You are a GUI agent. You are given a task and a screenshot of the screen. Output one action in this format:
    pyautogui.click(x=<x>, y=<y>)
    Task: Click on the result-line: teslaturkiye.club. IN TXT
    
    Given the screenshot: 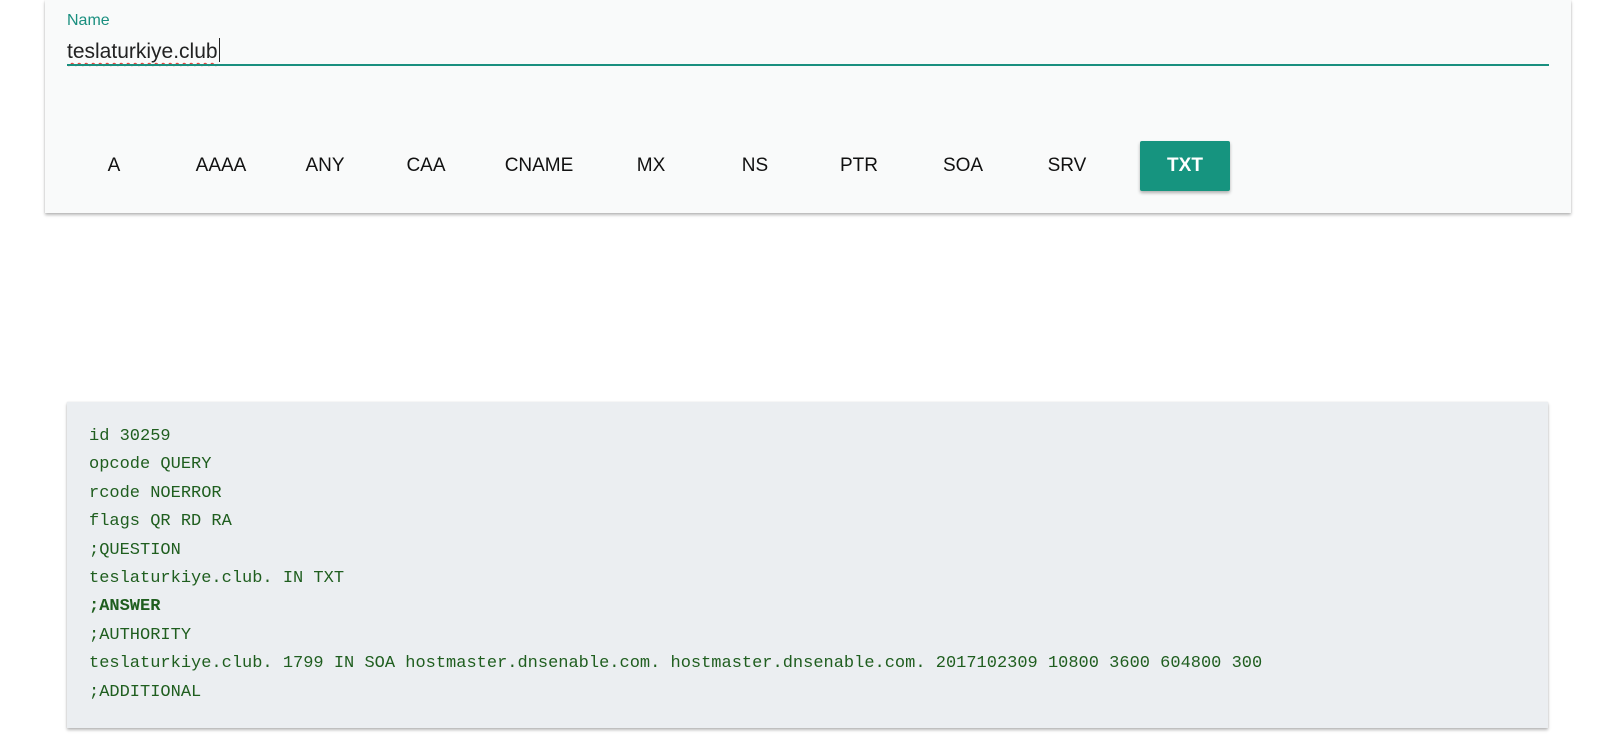 What is the action you would take?
    pyautogui.click(x=217, y=579)
    